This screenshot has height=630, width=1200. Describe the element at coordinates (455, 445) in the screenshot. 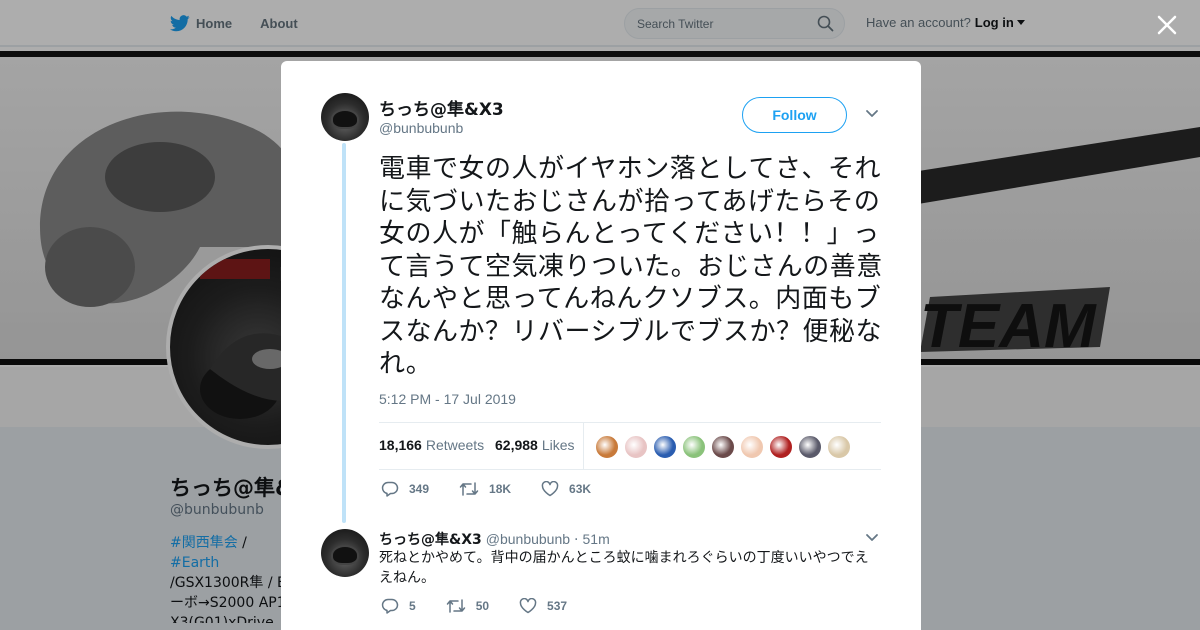

I see `retweets-label: Retweets` at that location.